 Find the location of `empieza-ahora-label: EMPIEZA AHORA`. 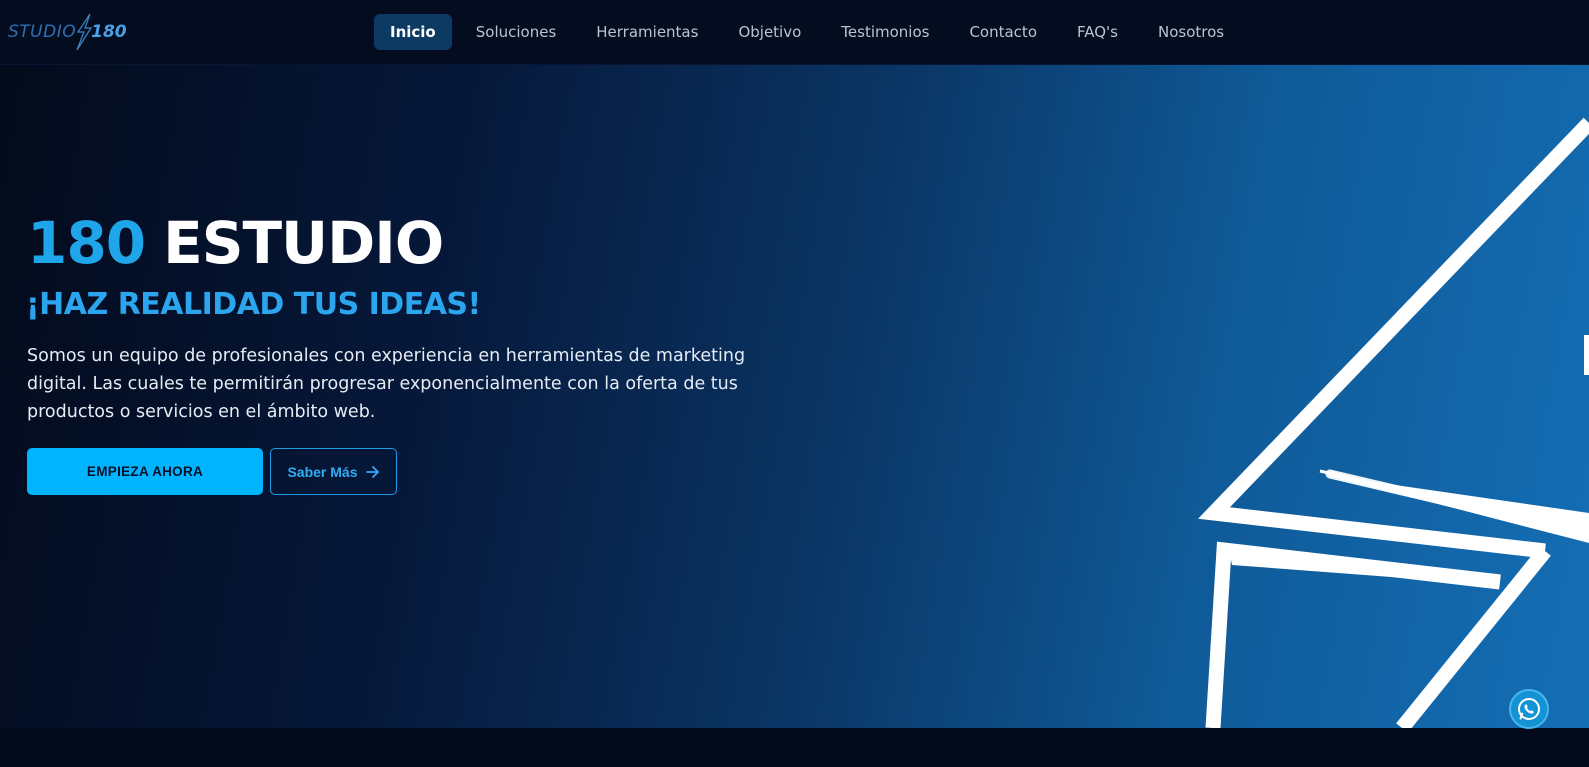

empieza-ahora-label: EMPIEZA AHORA is located at coordinates (145, 471).